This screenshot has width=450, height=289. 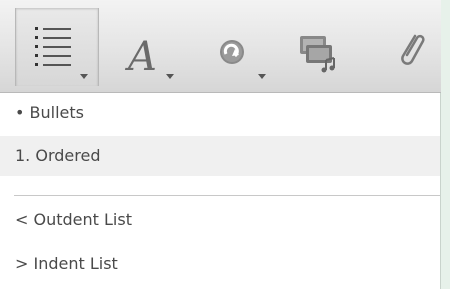 I want to click on insert-media-icon, so click(x=317, y=54).